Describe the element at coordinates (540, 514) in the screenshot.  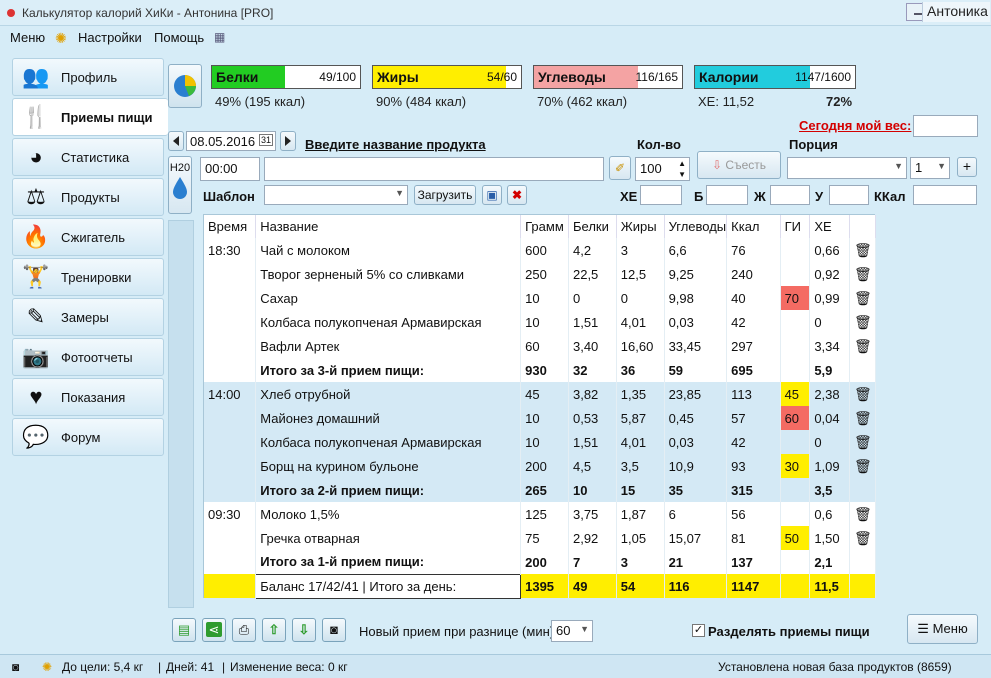
I see `table-row: 09:30 Молоко 1,5% 125 3,75 1,87 6 56 0,6 🗑` at that location.